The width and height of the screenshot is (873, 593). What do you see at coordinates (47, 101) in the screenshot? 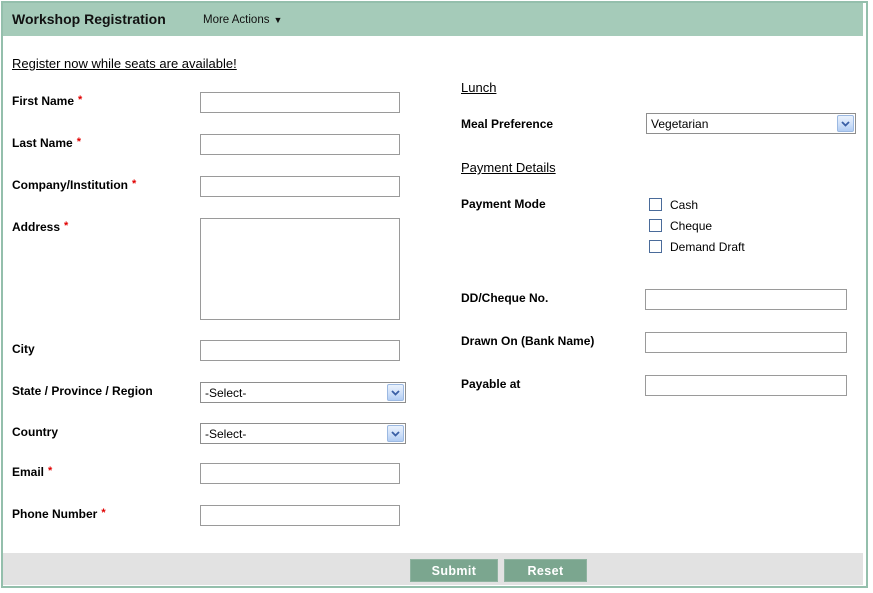
I see `first-name-label: First Name *` at bounding box center [47, 101].